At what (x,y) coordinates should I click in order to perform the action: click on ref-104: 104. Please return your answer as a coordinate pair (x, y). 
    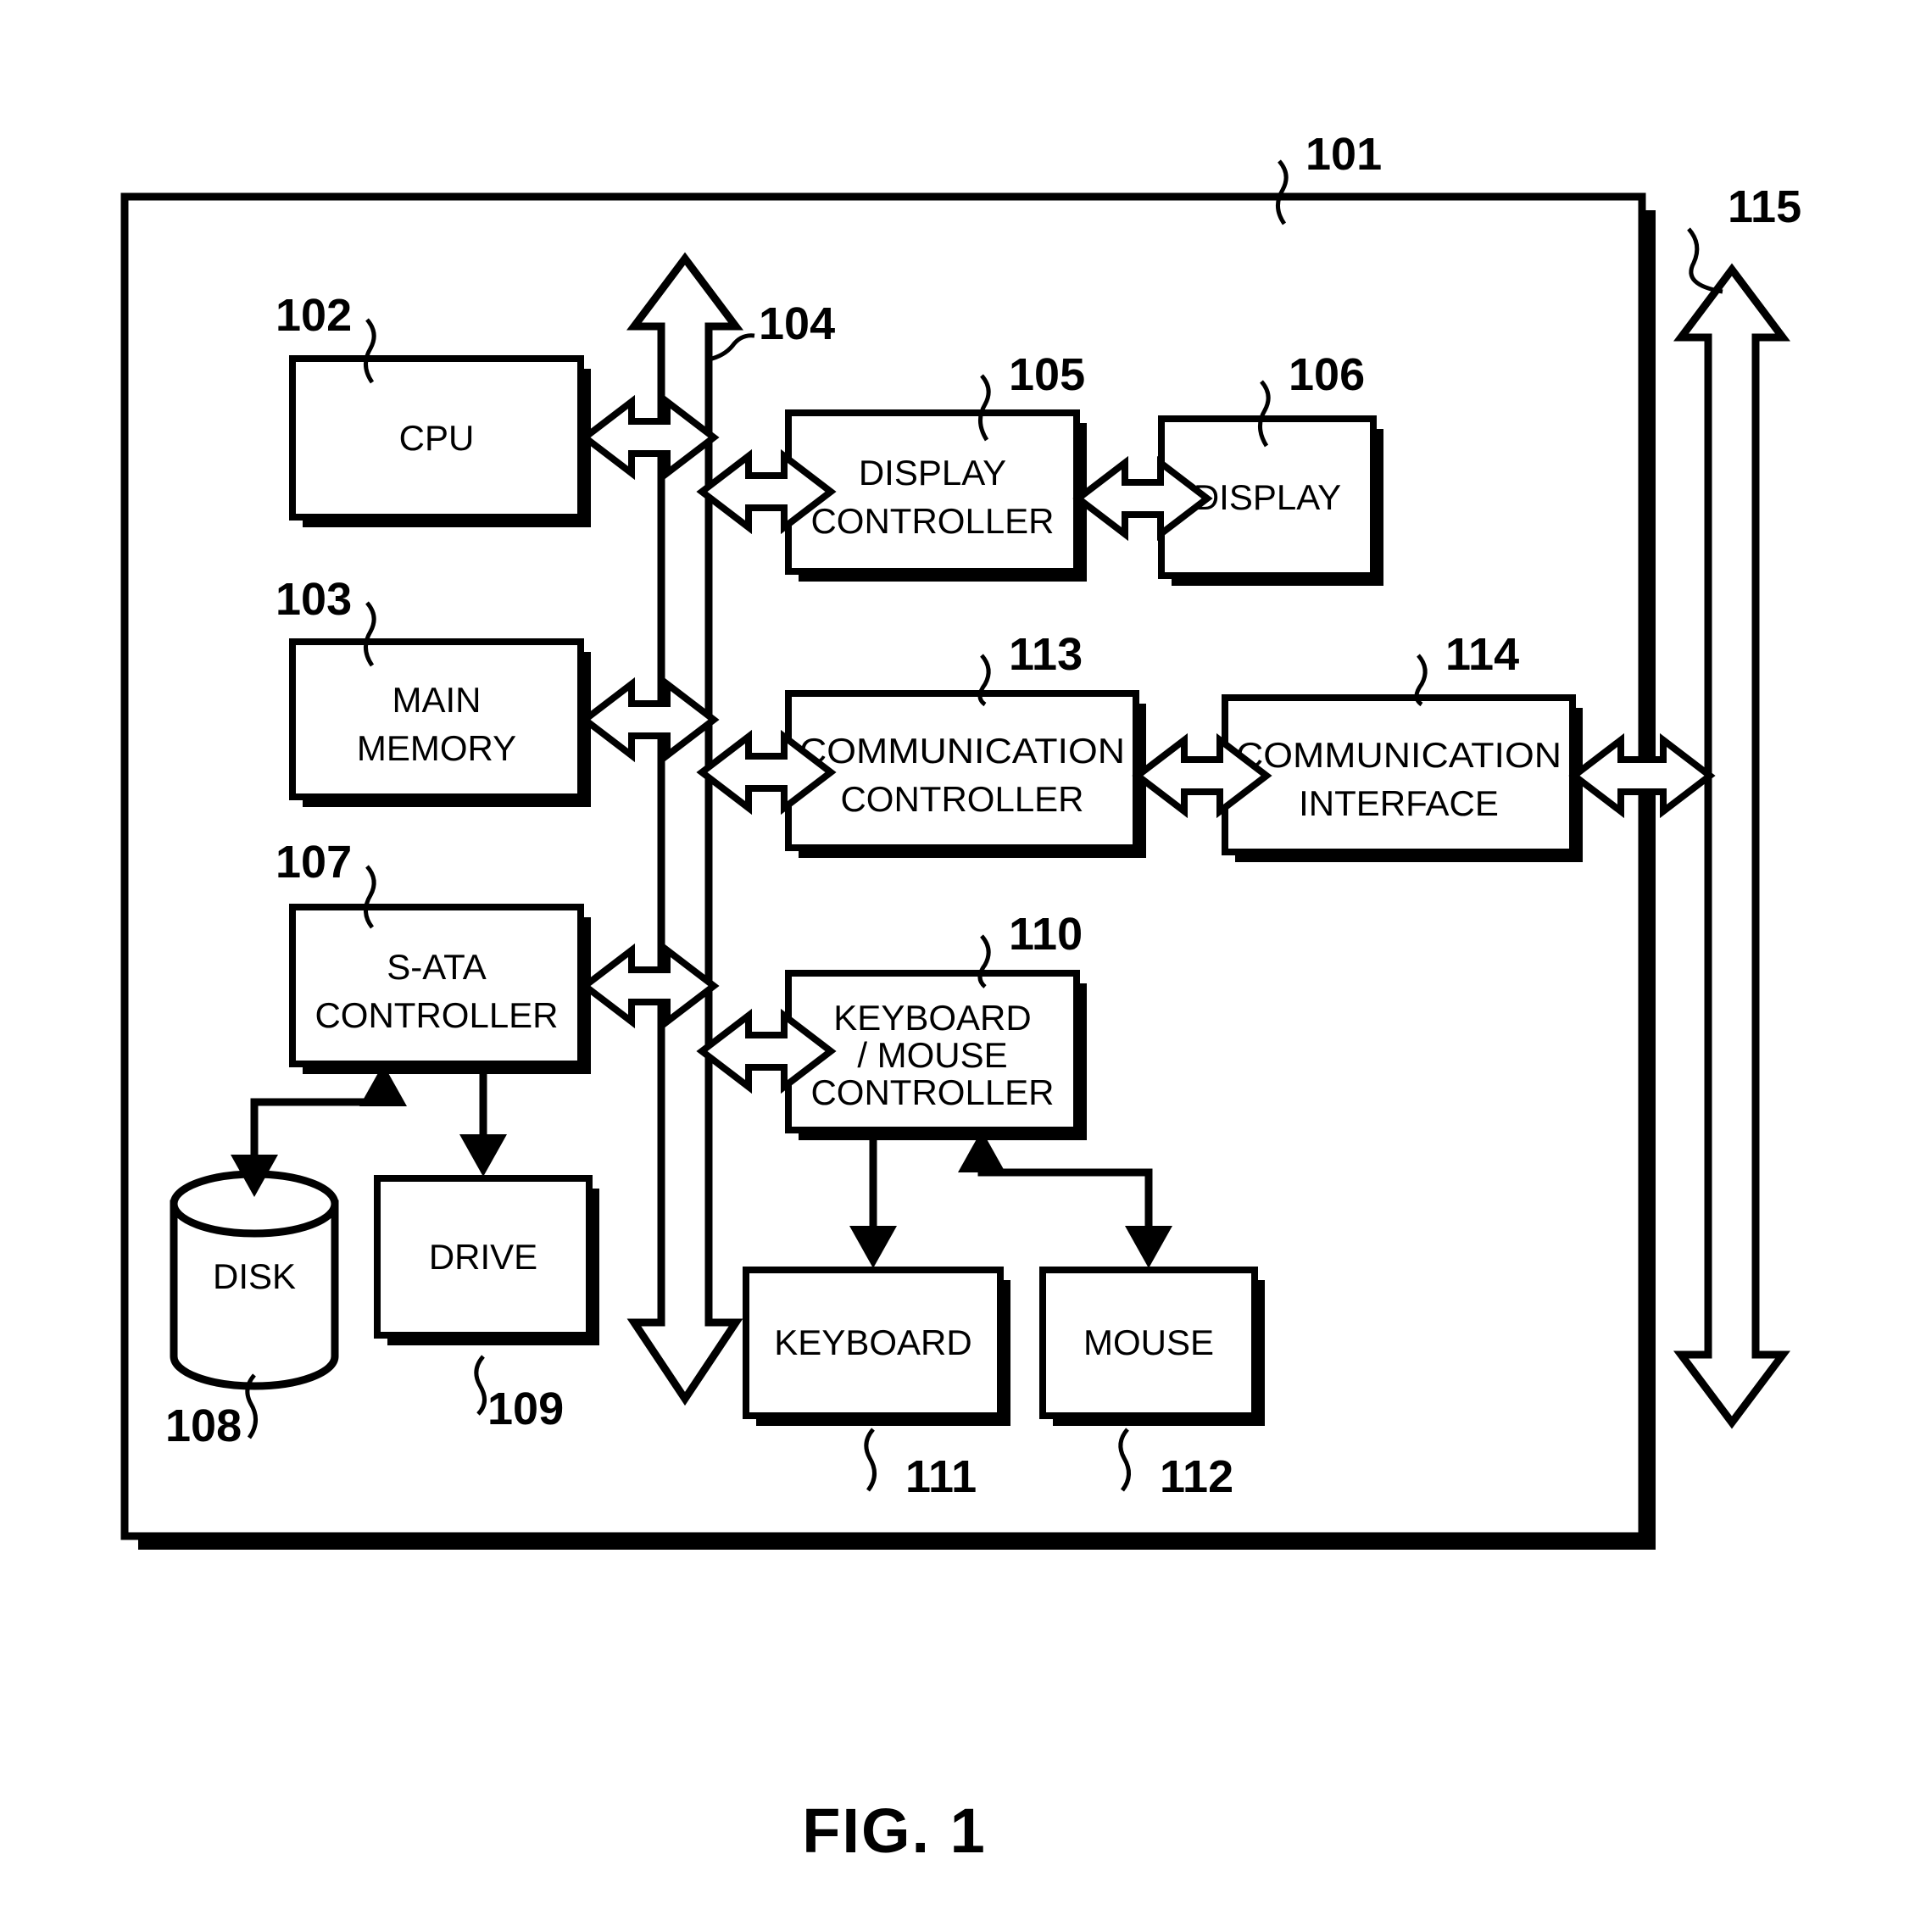
    Looking at the image, I should click on (797, 323).